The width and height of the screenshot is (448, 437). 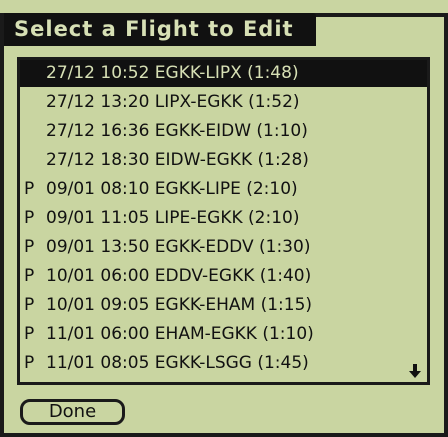 I want to click on done-button: Done, so click(x=72, y=412).